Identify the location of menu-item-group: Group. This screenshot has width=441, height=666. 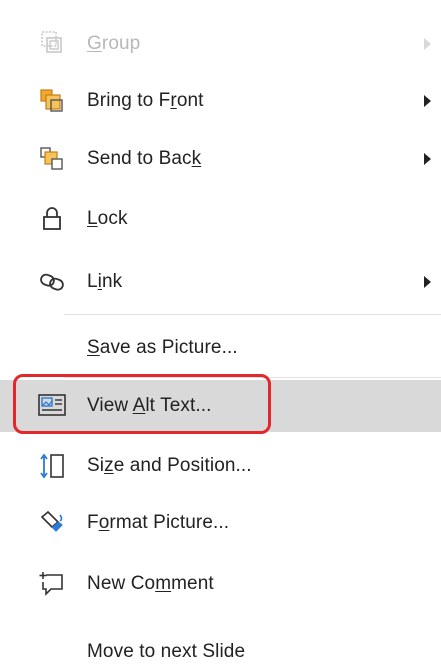
(220, 44).